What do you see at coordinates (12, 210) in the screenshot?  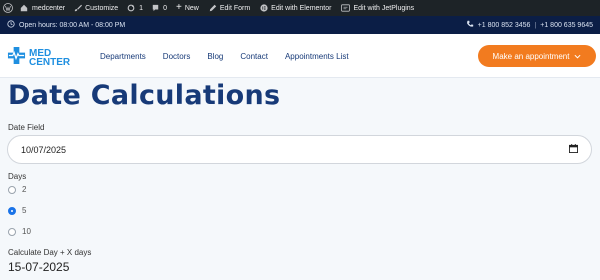 I see `radio-button-checked` at bounding box center [12, 210].